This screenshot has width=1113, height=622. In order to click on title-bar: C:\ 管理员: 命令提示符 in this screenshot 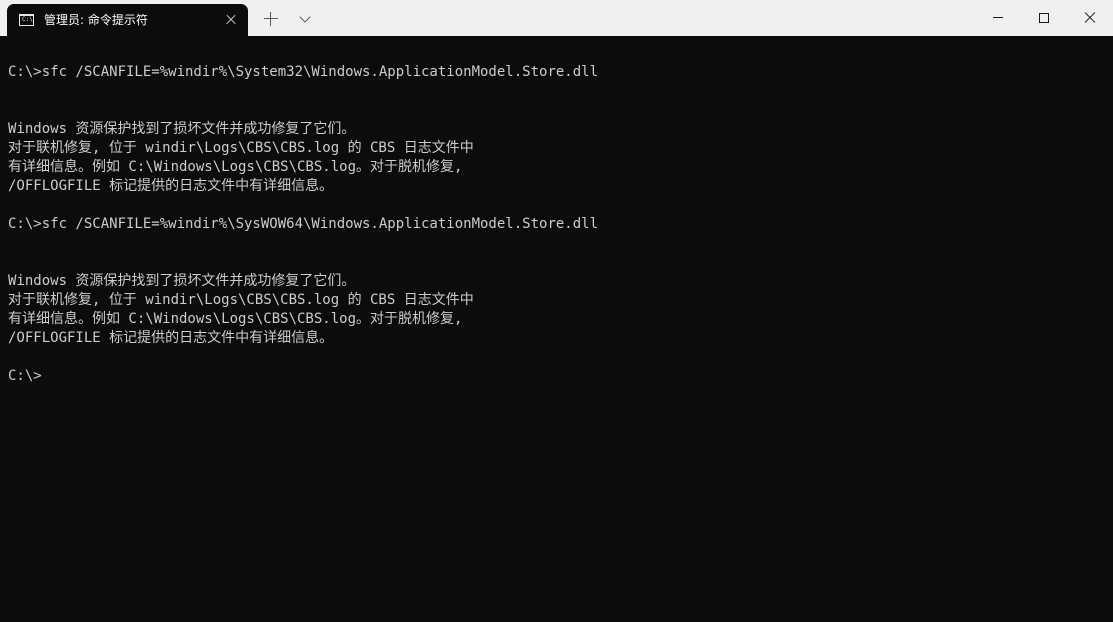, I will do `click(556, 18)`.